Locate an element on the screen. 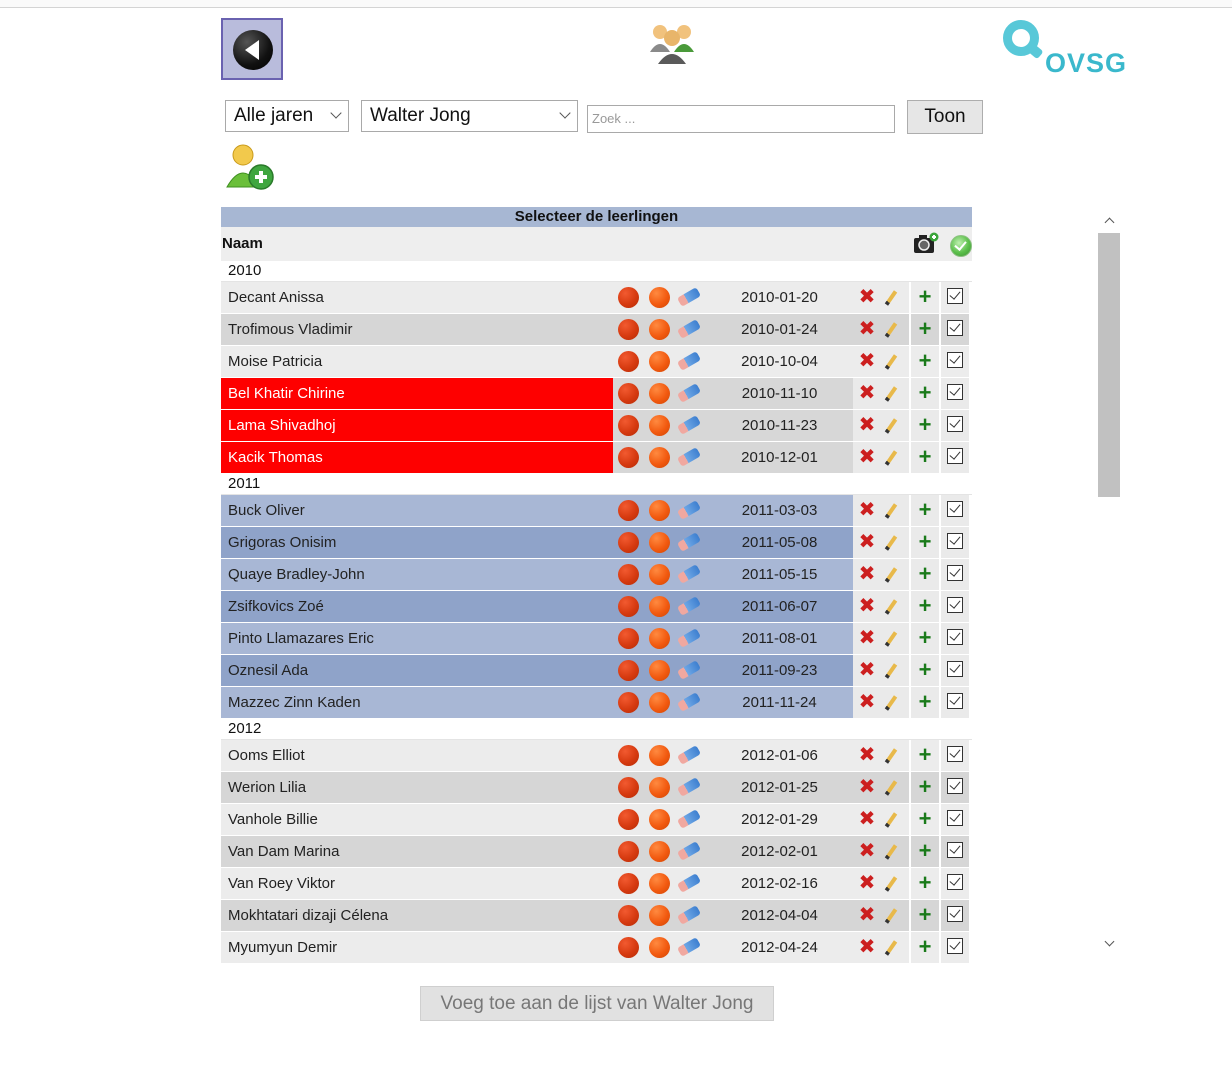 The image size is (1232, 1071). scrollbar-thumb is located at coordinates (1109, 365).